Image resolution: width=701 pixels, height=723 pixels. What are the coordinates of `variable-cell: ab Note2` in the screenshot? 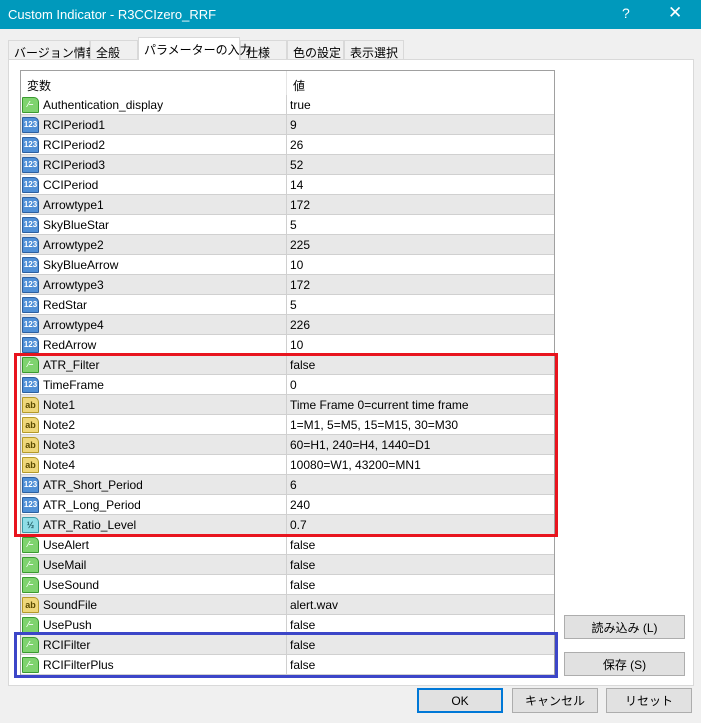 It's located at (154, 424).